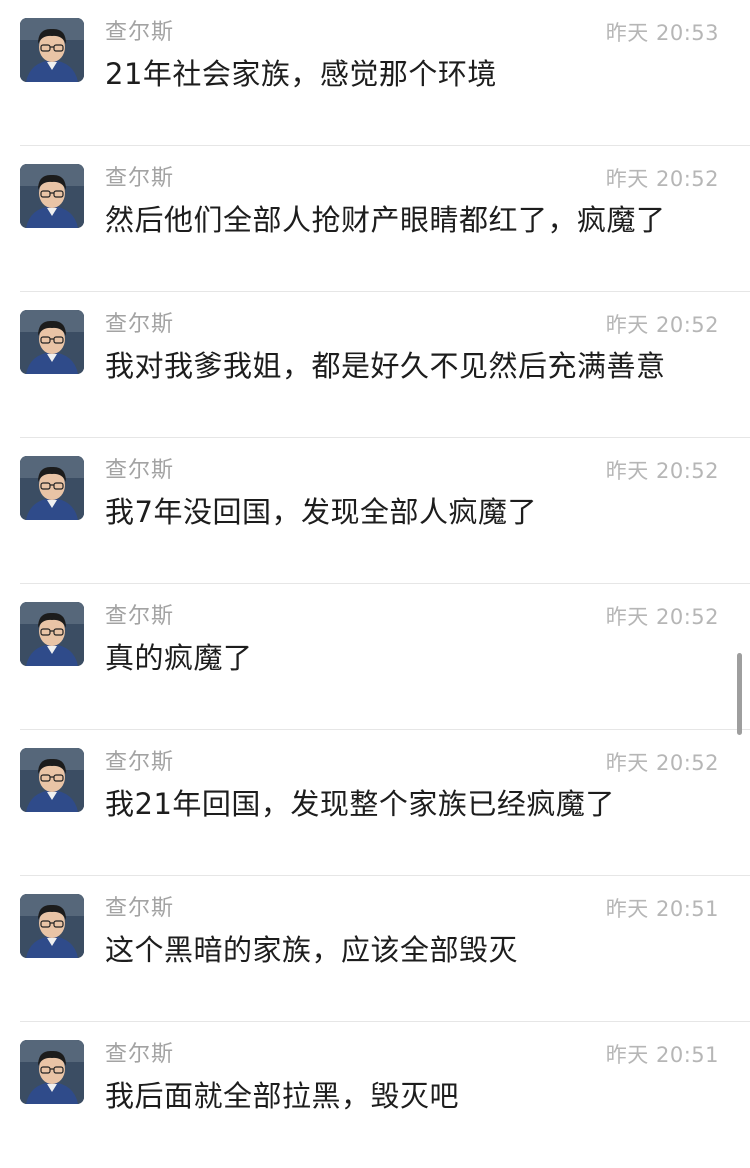 The image size is (750, 1168). I want to click on message-item: 查尔斯 昨天 20:51 这个黑暗的家族，应该全部毁灭, so click(375, 949).